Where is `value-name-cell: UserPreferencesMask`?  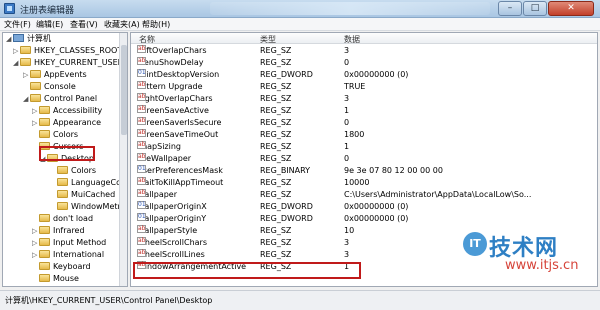 value-name-cell: UserPreferencesMask is located at coordinates (180, 170).